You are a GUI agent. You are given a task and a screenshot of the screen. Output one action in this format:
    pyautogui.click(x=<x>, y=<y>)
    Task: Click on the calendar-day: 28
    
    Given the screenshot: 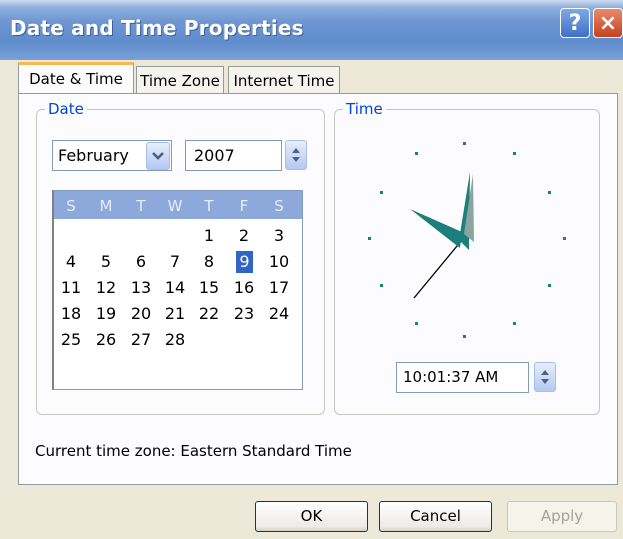 What is the action you would take?
    pyautogui.click(x=175, y=340)
    